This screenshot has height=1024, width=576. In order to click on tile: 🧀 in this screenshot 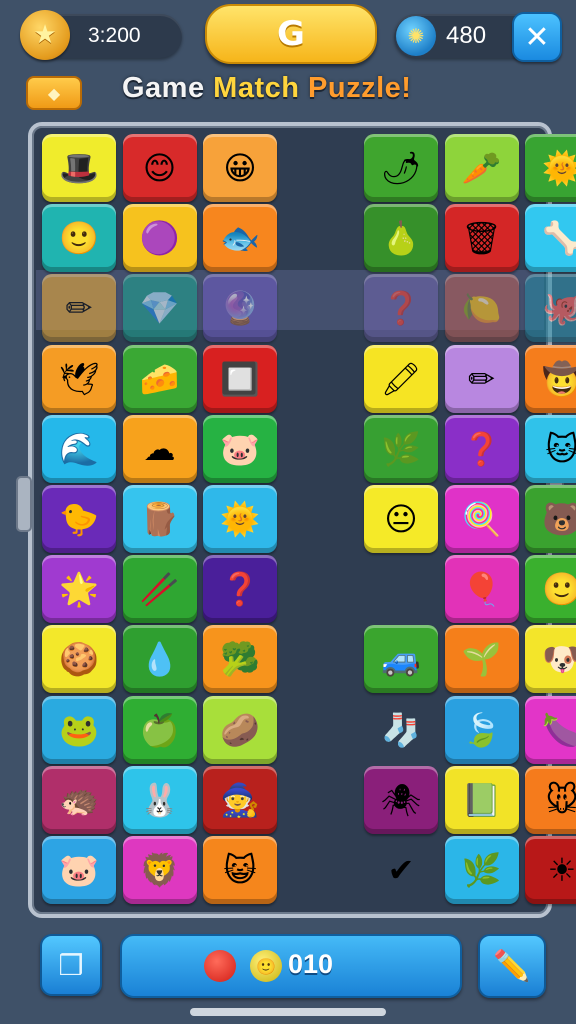, I will do `click(159, 378)`.